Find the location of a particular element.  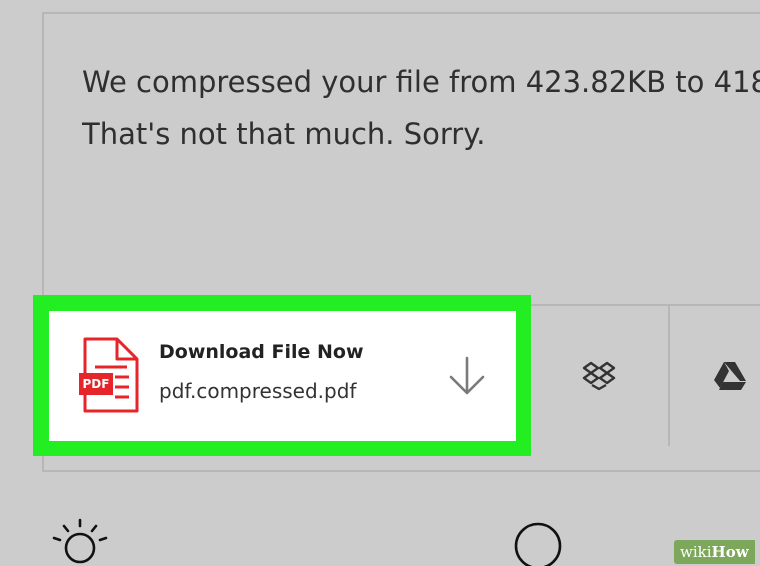

compression-message-line2: That's not that much. Sorry. is located at coordinates (284, 134).